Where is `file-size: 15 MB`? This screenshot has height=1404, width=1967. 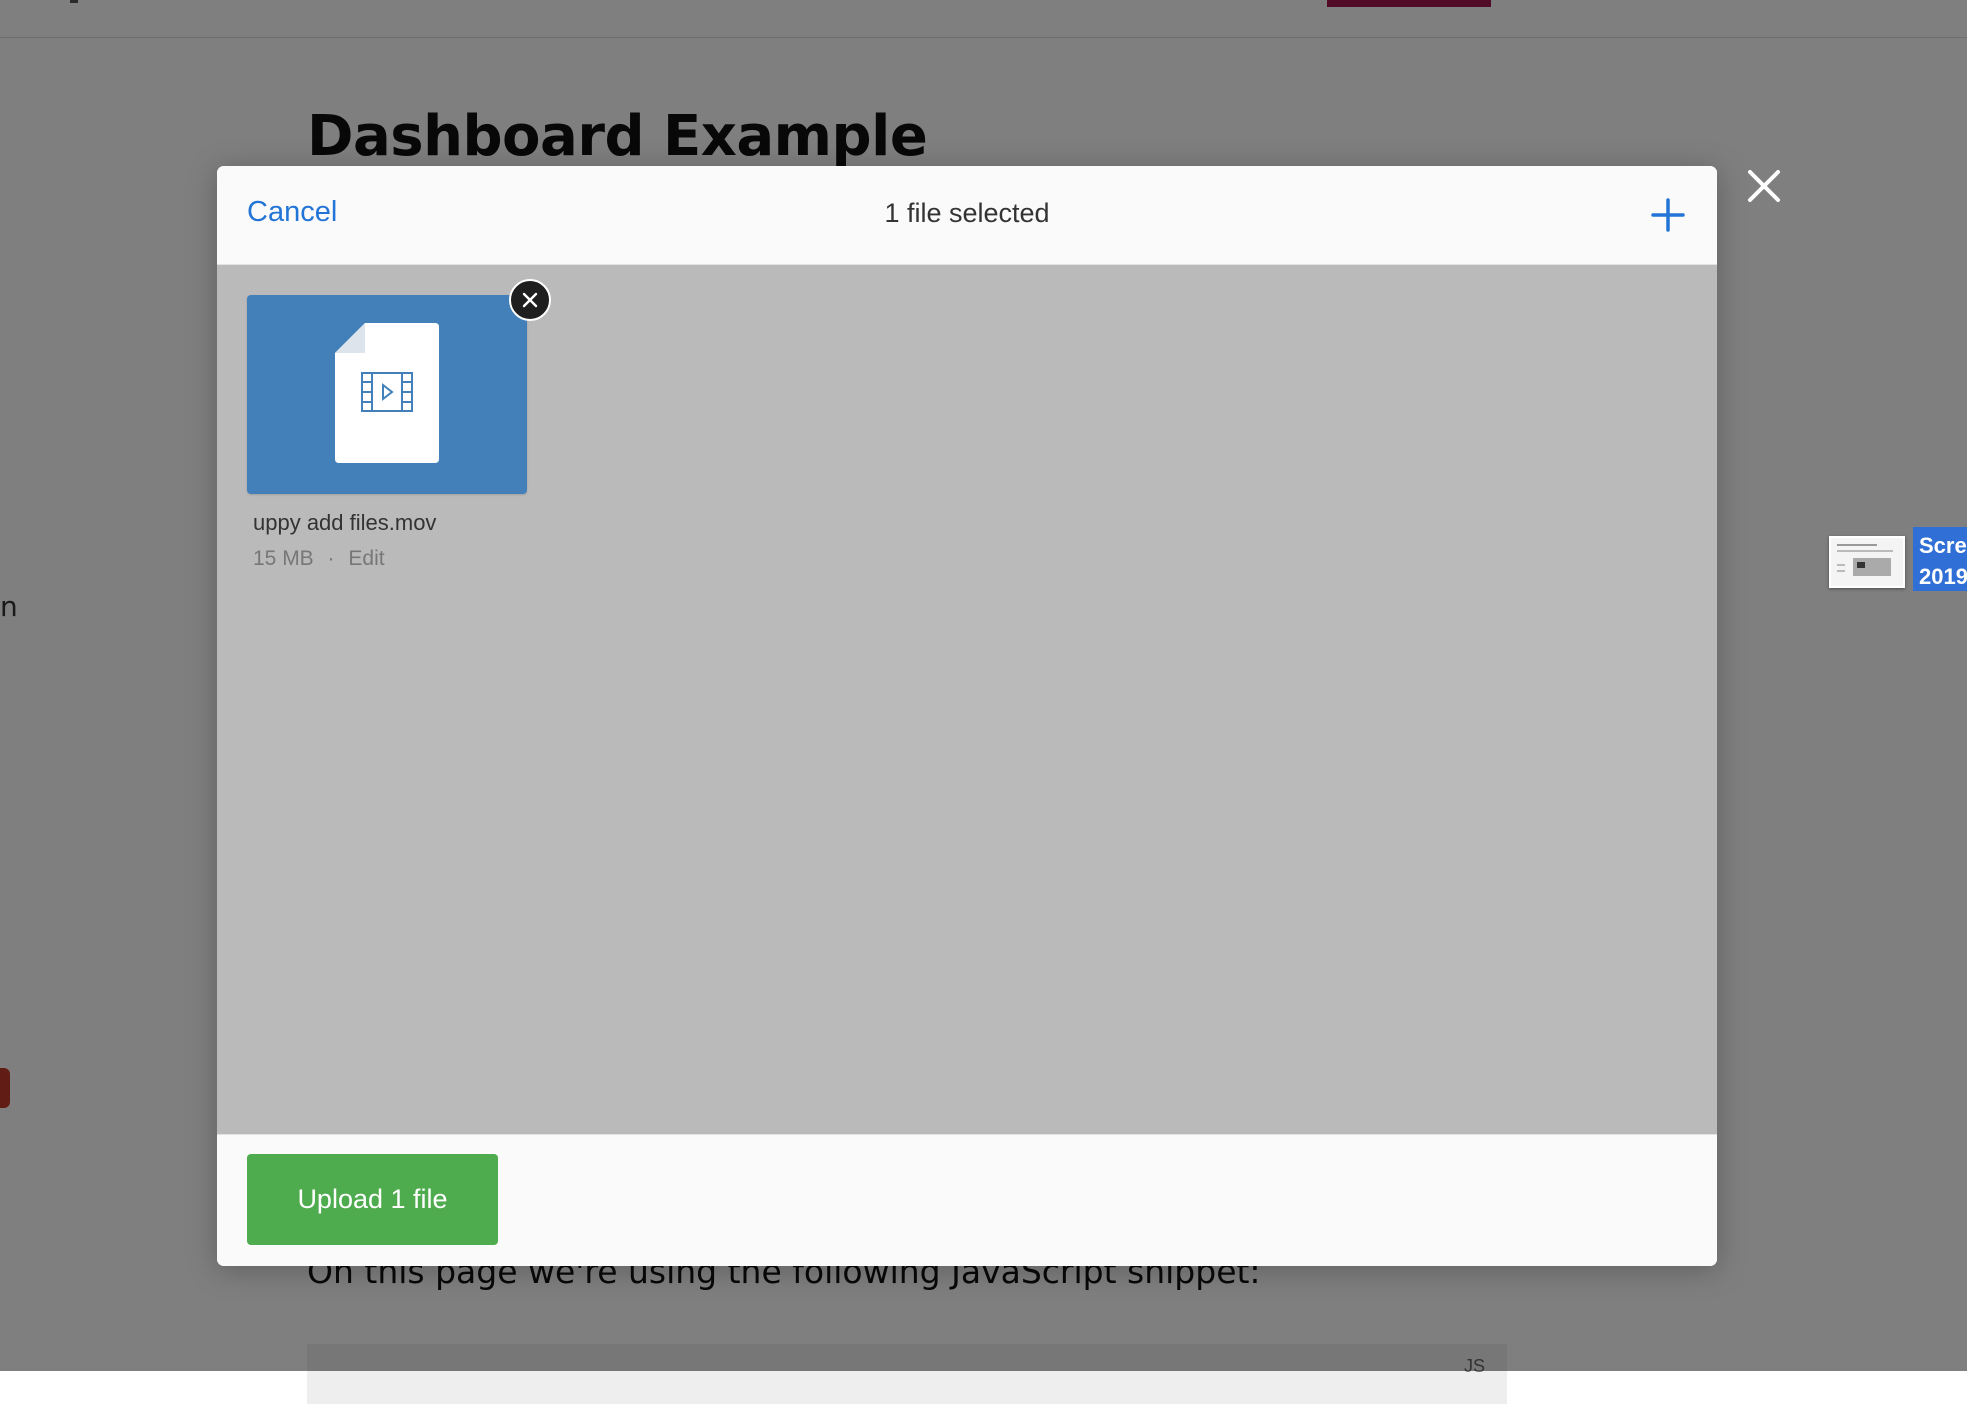
file-size: 15 MB is located at coordinates (283, 558).